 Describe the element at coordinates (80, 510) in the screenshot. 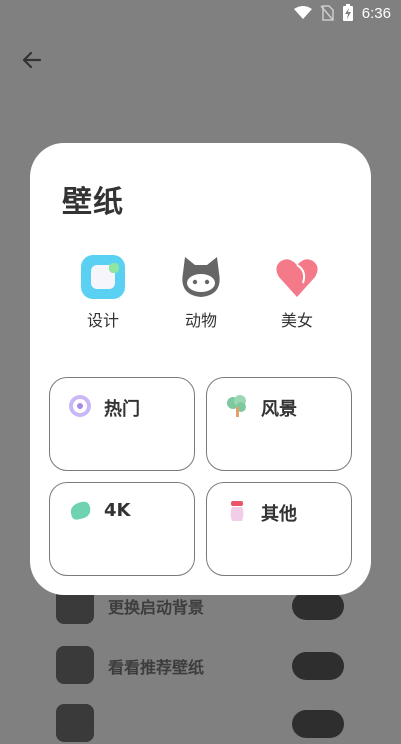

I see `bean-icon` at that location.